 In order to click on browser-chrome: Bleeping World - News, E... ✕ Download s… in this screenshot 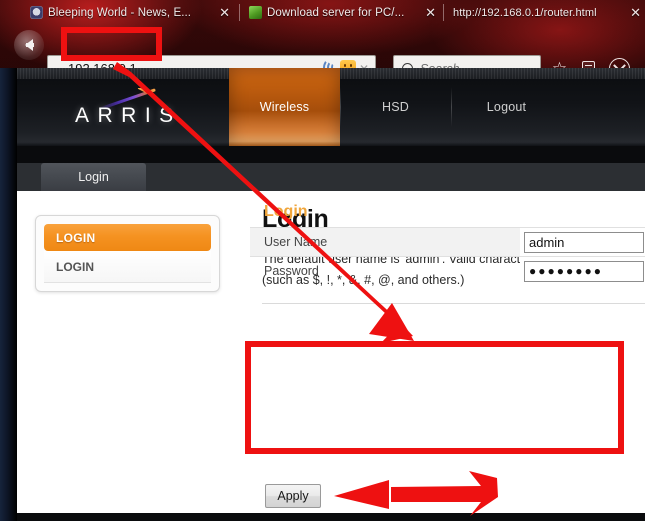, I will do `click(322, 35)`.